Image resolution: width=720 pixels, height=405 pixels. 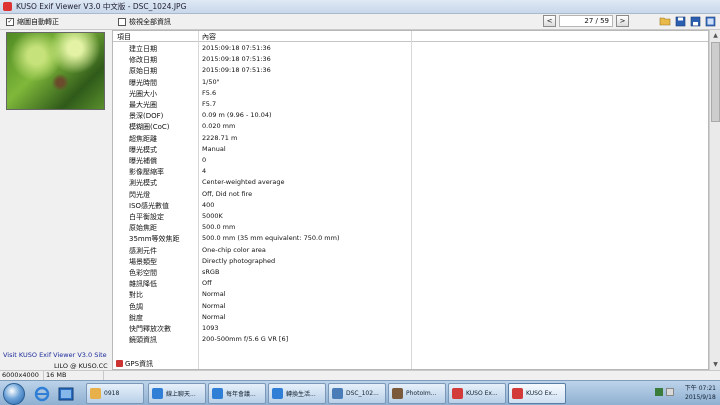 What do you see at coordinates (665, 21) in the screenshot?
I see `open-folder-button` at bounding box center [665, 21].